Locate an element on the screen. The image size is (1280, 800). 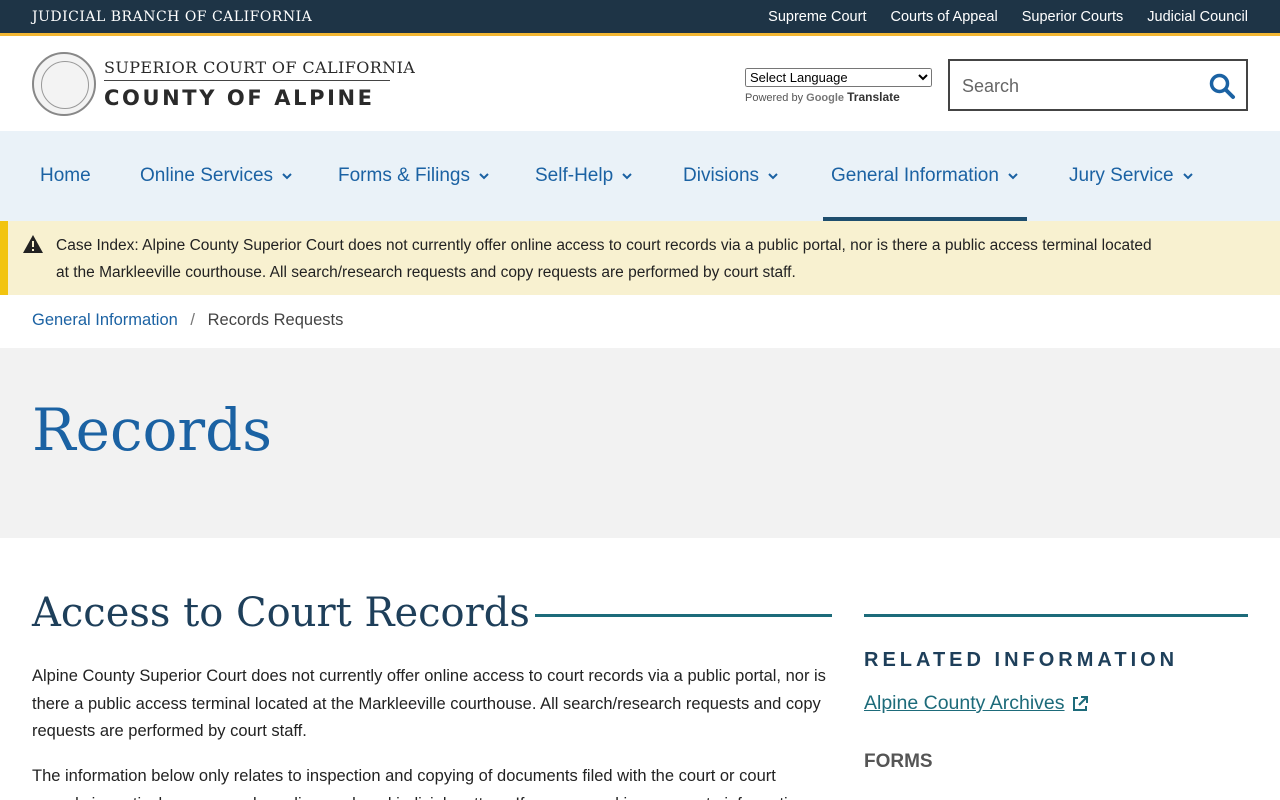
nav-forms-filings: Forms & Filings is located at coordinates (414, 176).